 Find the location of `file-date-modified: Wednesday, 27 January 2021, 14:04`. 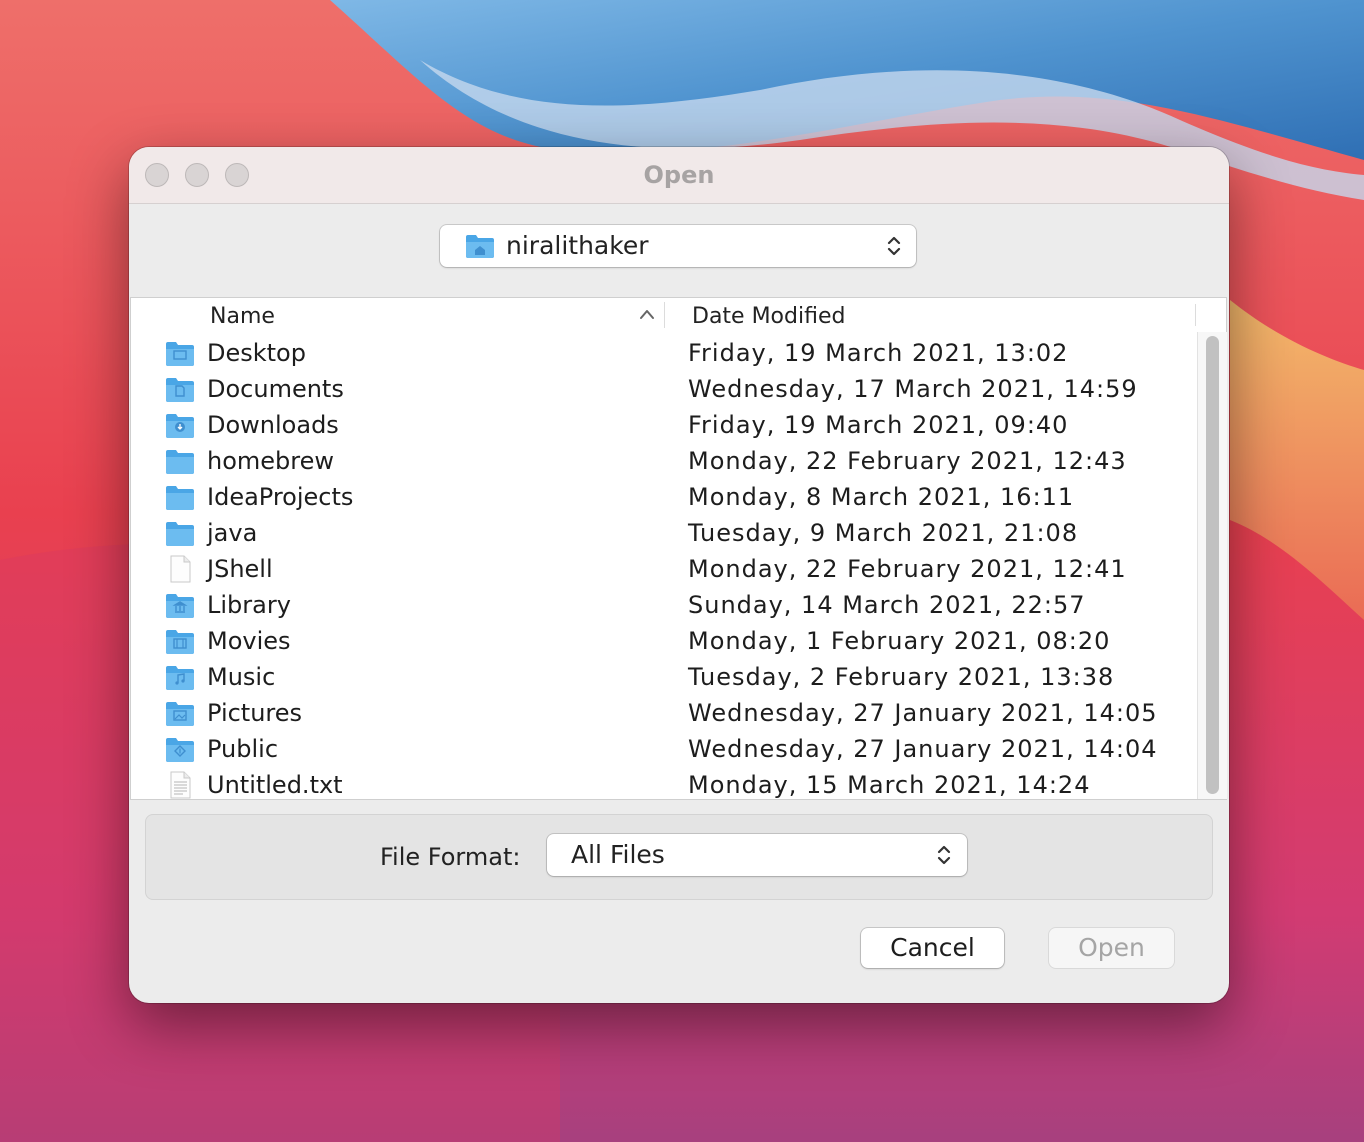

file-date-modified: Wednesday, 27 January 2021, 14:04 is located at coordinates (923, 749).